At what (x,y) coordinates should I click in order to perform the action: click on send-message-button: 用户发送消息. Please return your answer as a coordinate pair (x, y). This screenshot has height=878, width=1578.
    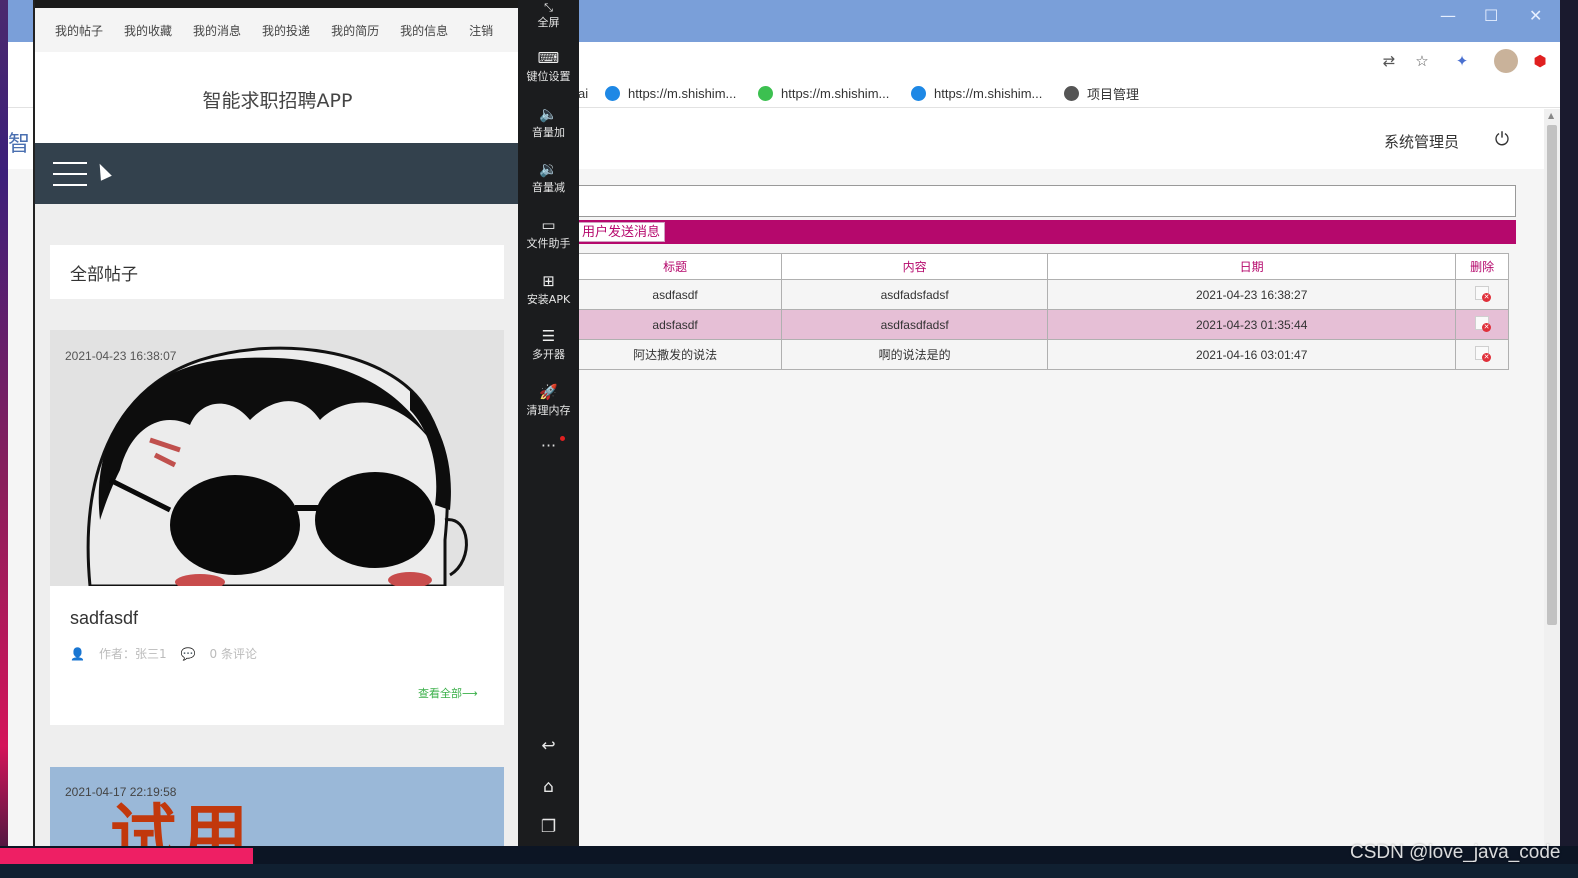
    Looking at the image, I should click on (621, 232).